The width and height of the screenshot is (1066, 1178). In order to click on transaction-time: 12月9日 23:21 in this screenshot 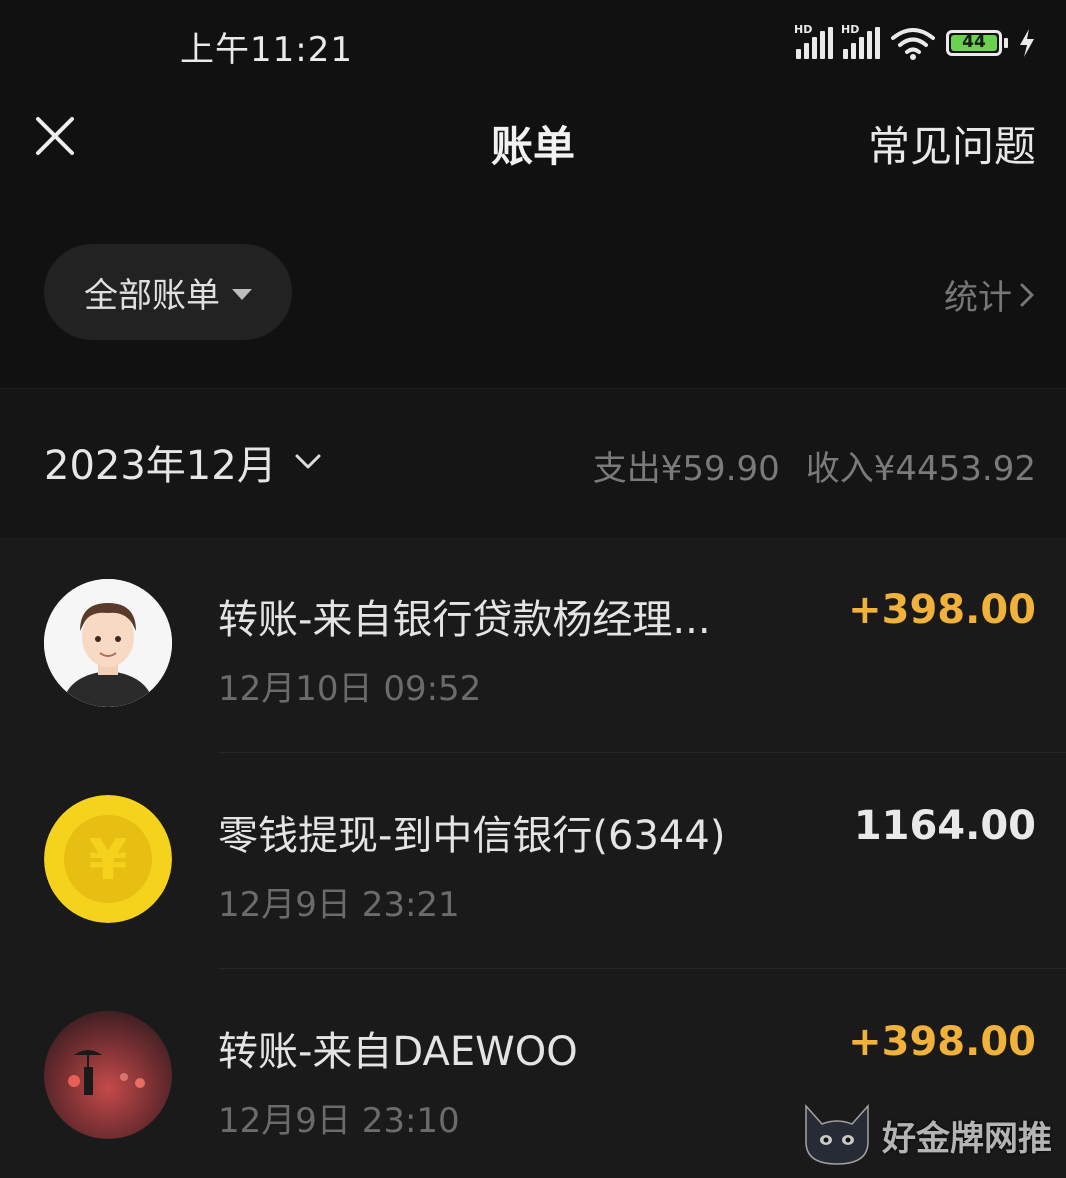, I will do `click(339, 905)`.